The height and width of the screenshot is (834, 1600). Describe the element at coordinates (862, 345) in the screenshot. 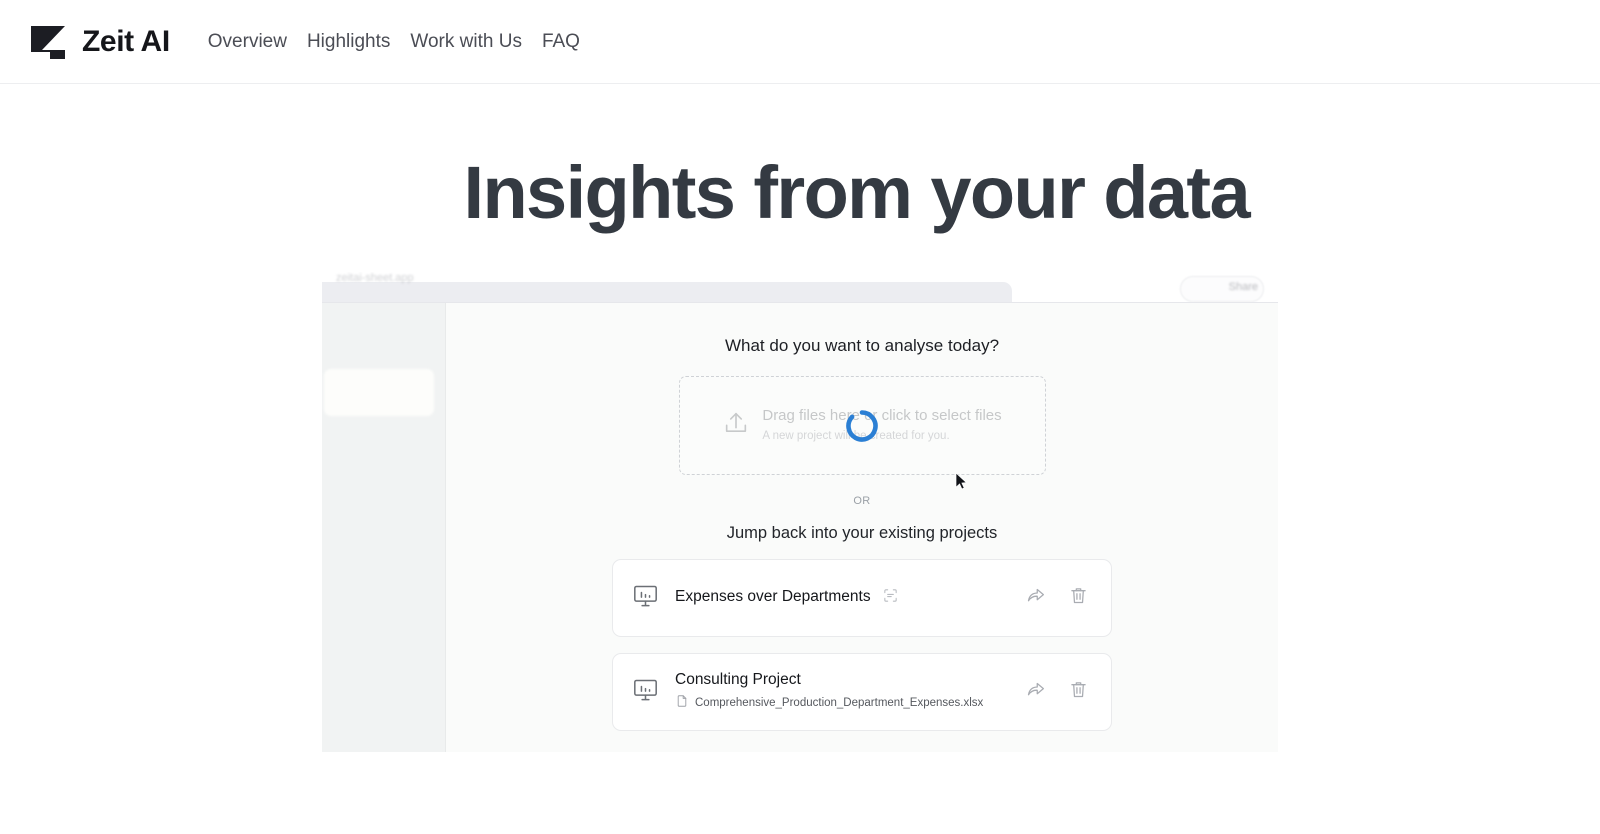

I see `app-heading: What do you want to analyse today?` at that location.